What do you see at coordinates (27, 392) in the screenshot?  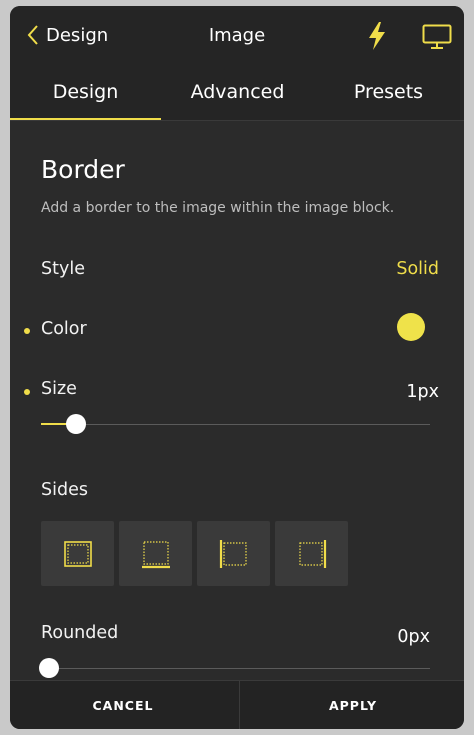 I see `size-modified-indicator` at bounding box center [27, 392].